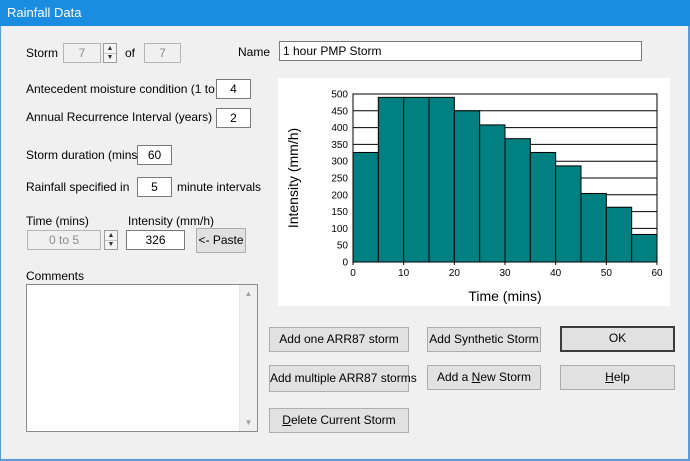 This screenshot has height=461, width=690. I want to click on y-tick-label: 0, so click(345, 263).